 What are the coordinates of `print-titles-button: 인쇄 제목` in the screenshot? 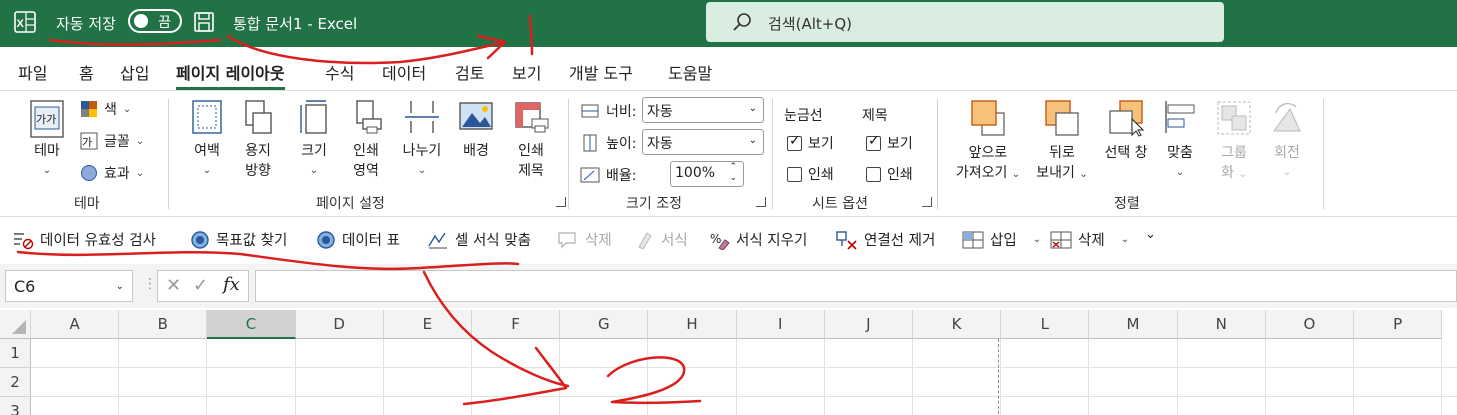 It's located at (531, 140).